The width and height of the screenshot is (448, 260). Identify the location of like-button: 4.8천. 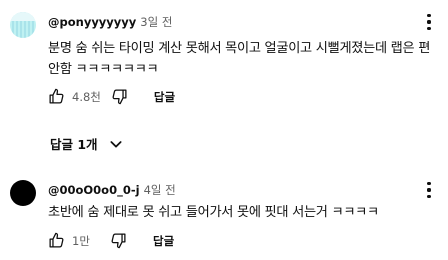
(74, 96).